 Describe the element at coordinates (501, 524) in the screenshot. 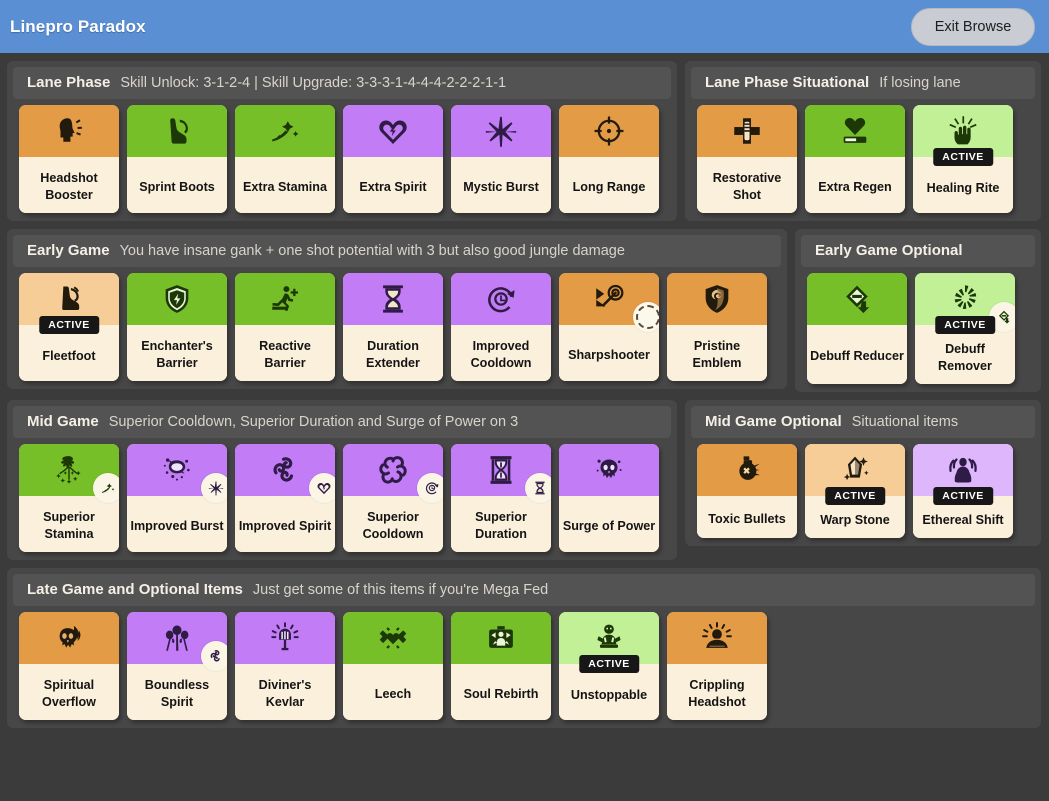

I see `item-name: Superior Duration` at that location.